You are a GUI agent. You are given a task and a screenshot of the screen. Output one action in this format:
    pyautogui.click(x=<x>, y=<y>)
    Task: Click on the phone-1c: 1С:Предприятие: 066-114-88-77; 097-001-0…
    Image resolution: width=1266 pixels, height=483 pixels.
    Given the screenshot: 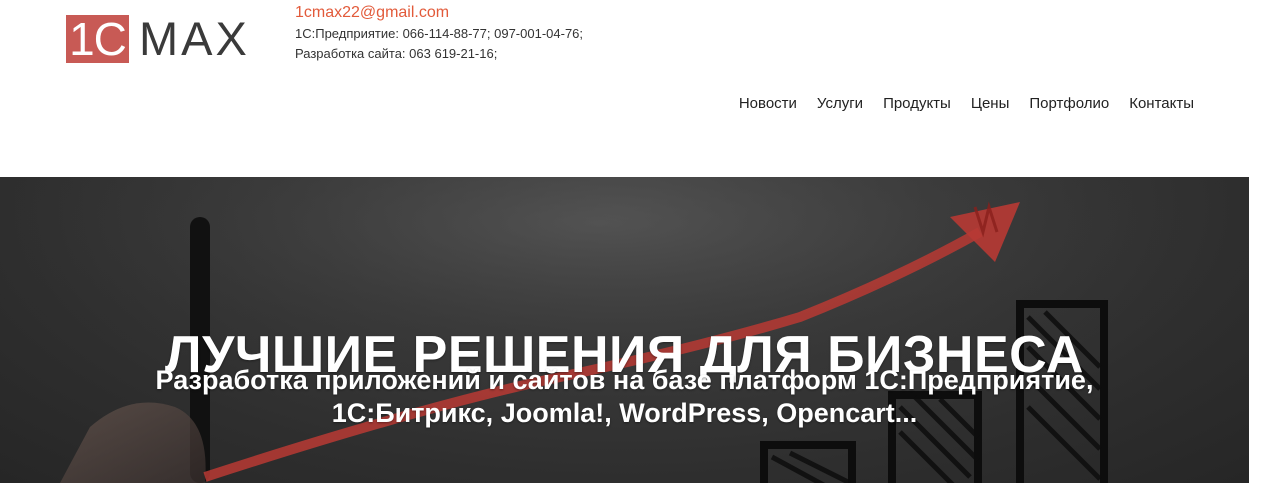 What is the action you would take?
    pyautogui.click(x=439, y=33)
    